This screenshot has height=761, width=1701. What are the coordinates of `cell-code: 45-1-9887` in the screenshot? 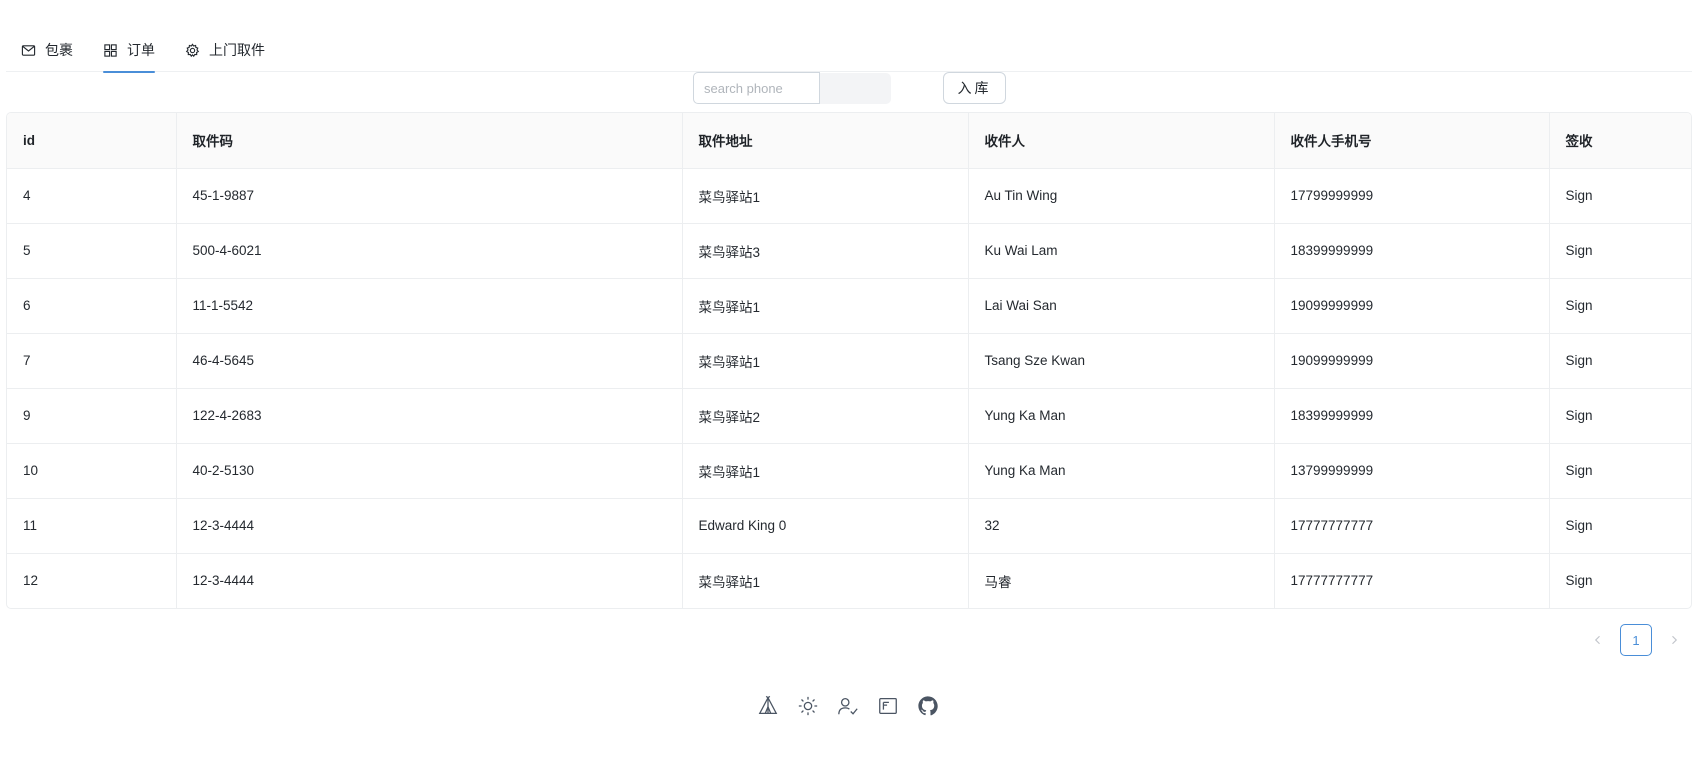 It's located at (429, 196).